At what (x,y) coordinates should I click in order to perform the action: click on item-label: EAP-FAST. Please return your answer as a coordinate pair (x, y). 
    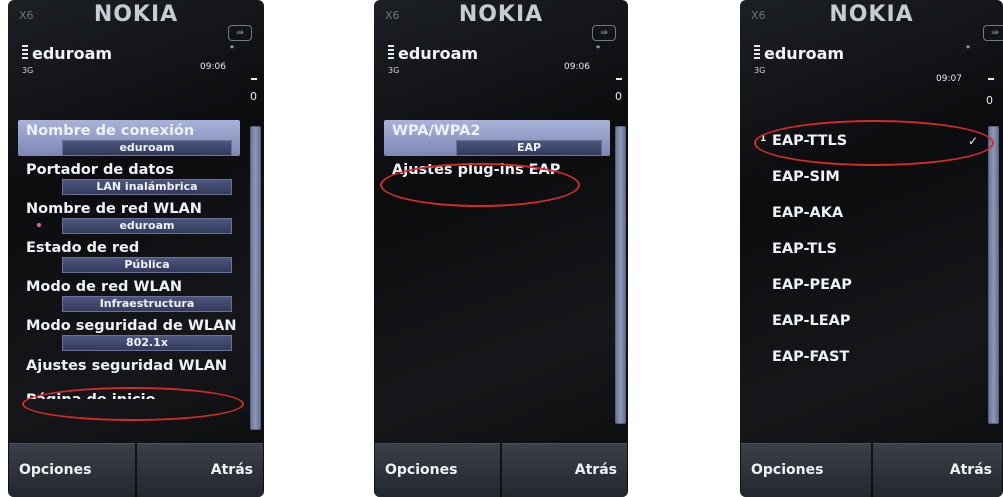
    Looking at the image, I should click on (811, 357).